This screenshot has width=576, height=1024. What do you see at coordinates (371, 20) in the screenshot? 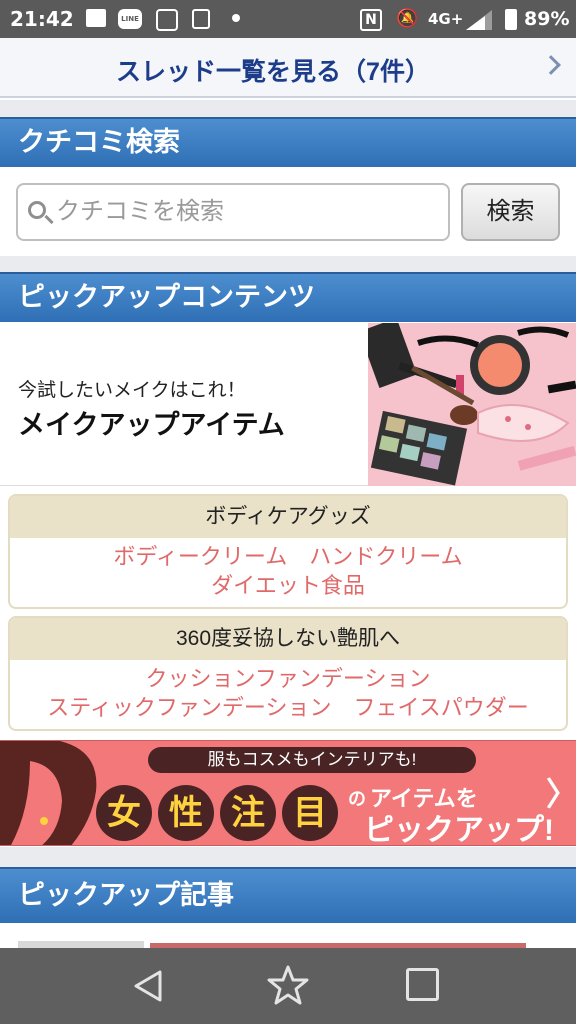
I see `nfc-icon: N` at bounding box center [371, 20].